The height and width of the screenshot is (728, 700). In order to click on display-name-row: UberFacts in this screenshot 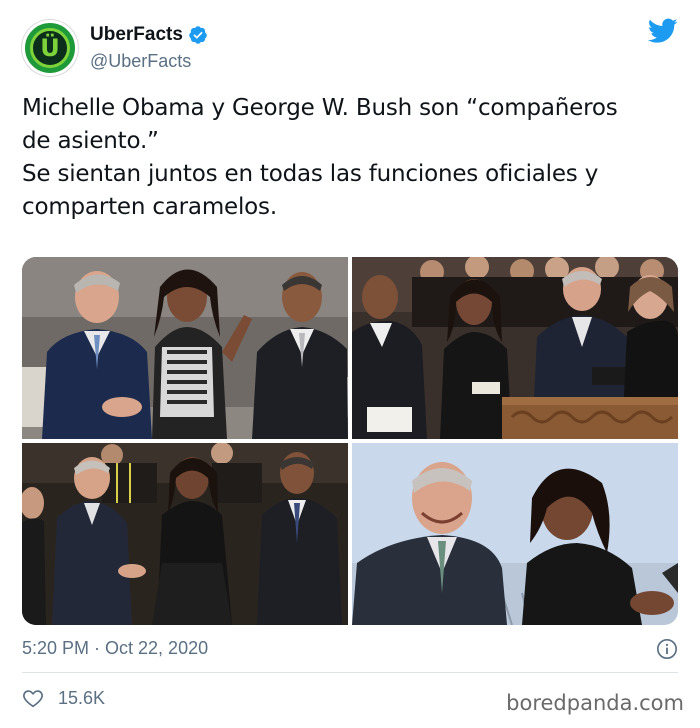, I will do `click(149, 35)`.